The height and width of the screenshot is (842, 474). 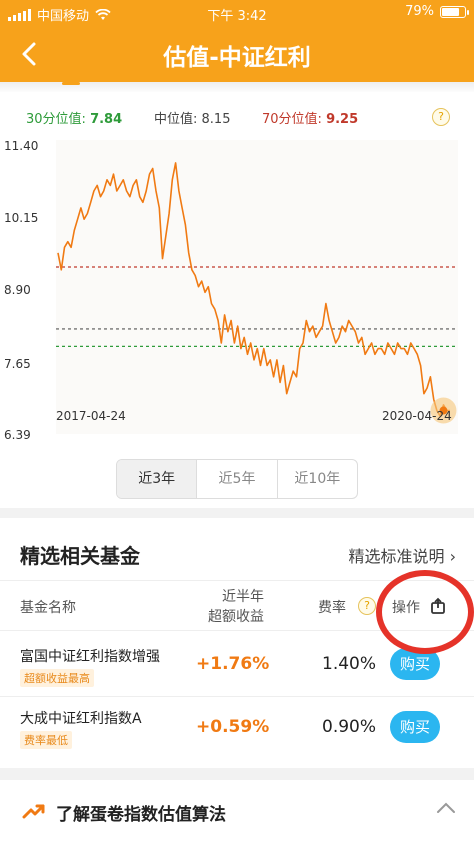 What do you see at coordinates (316, 479) in the screenshot?
I see `tab-10y: 近10年` at bounding box center [316, 479].